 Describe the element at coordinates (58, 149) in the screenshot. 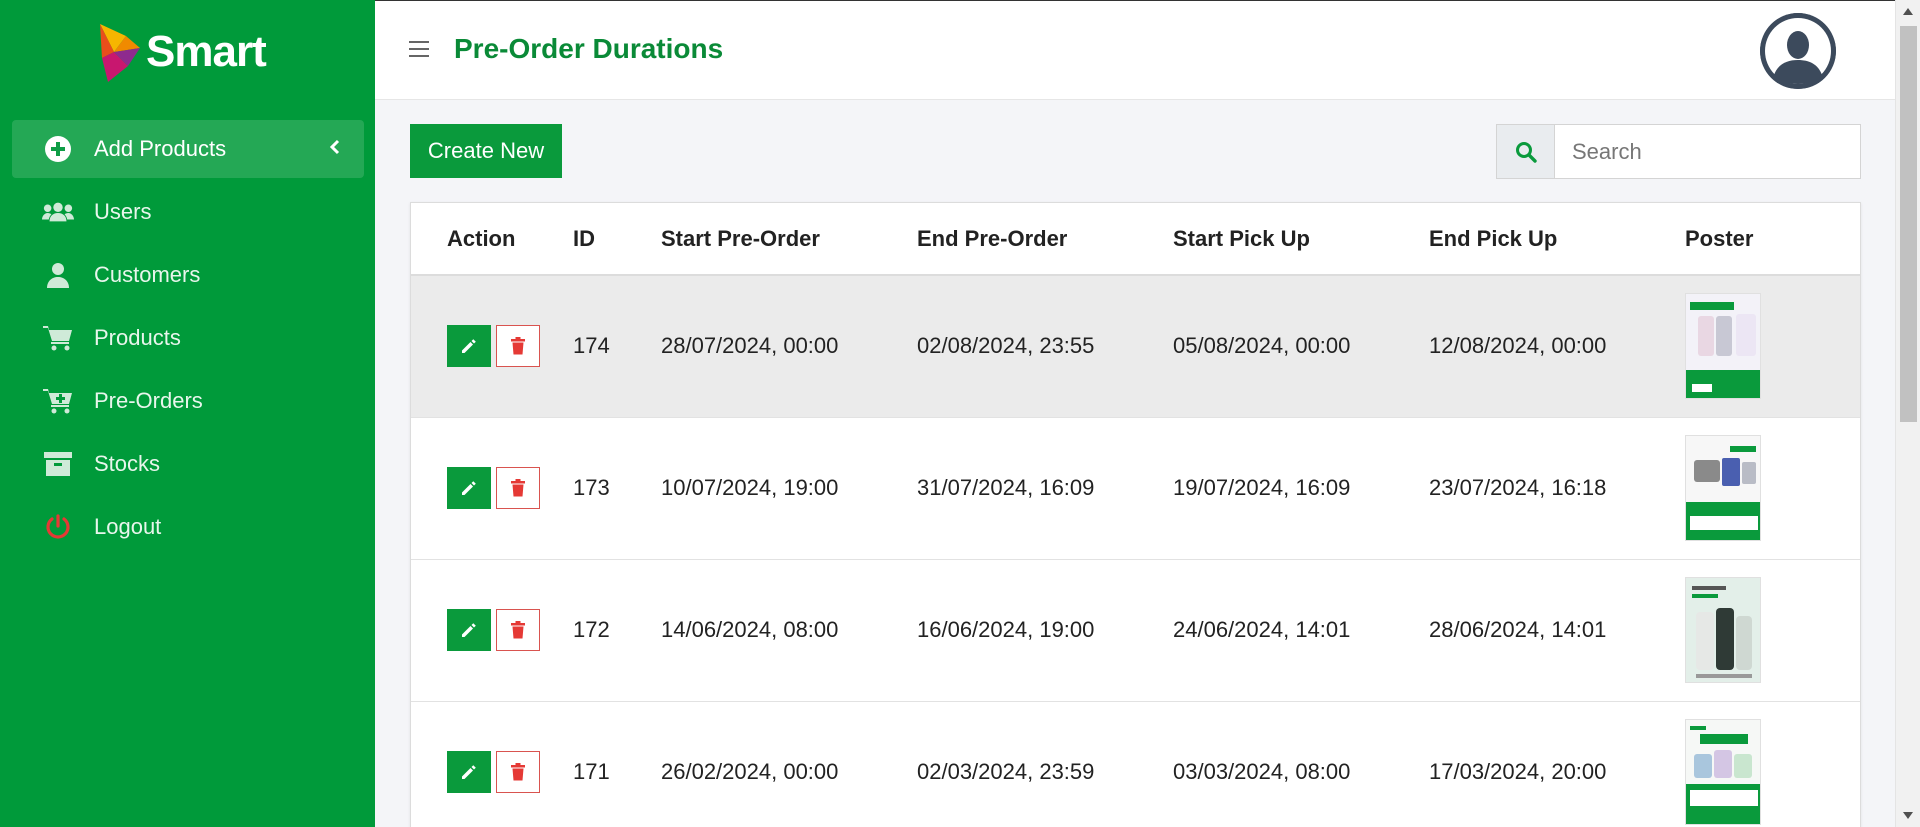

I see `plus-circle-icon` at that location.